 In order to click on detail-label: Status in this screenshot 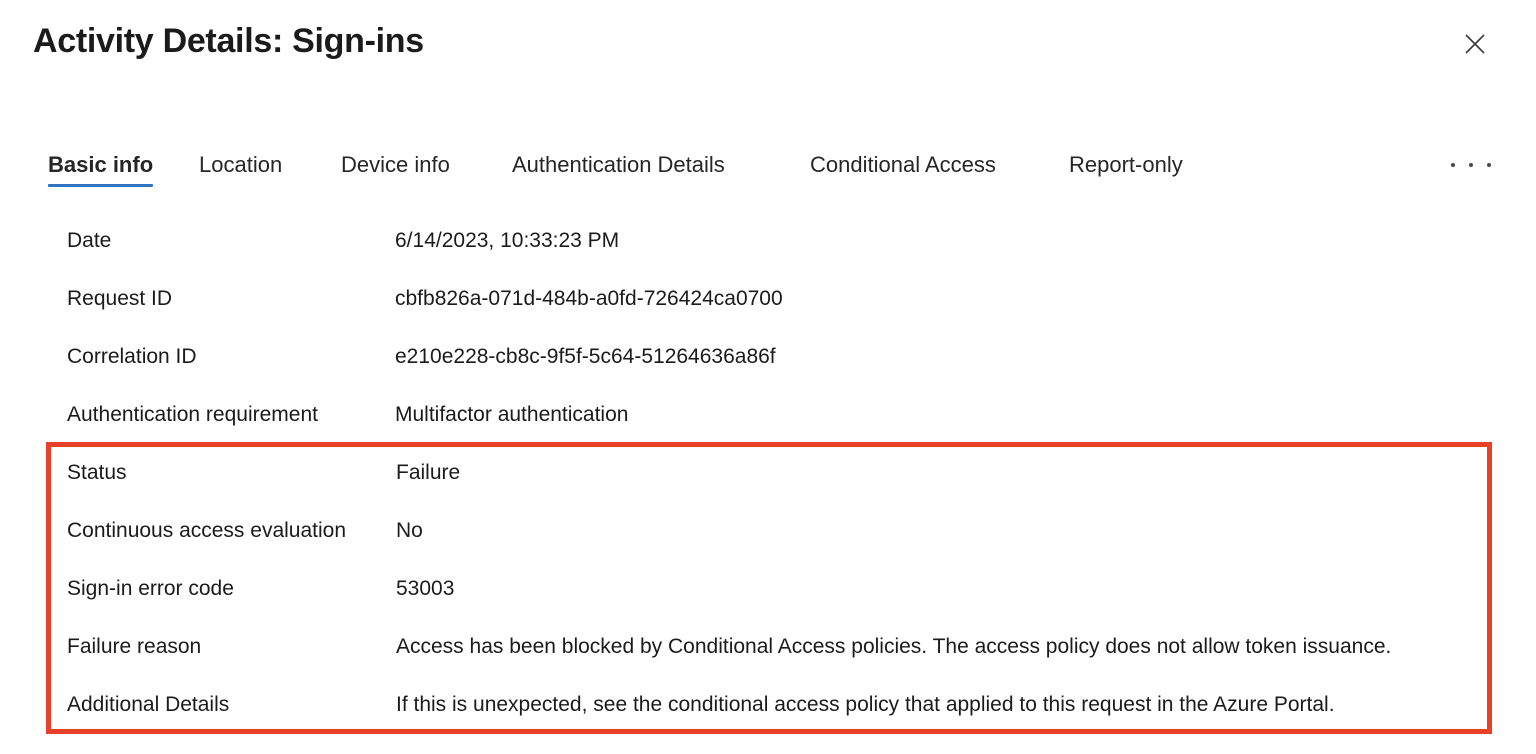, I will do `click(97, 472)`.